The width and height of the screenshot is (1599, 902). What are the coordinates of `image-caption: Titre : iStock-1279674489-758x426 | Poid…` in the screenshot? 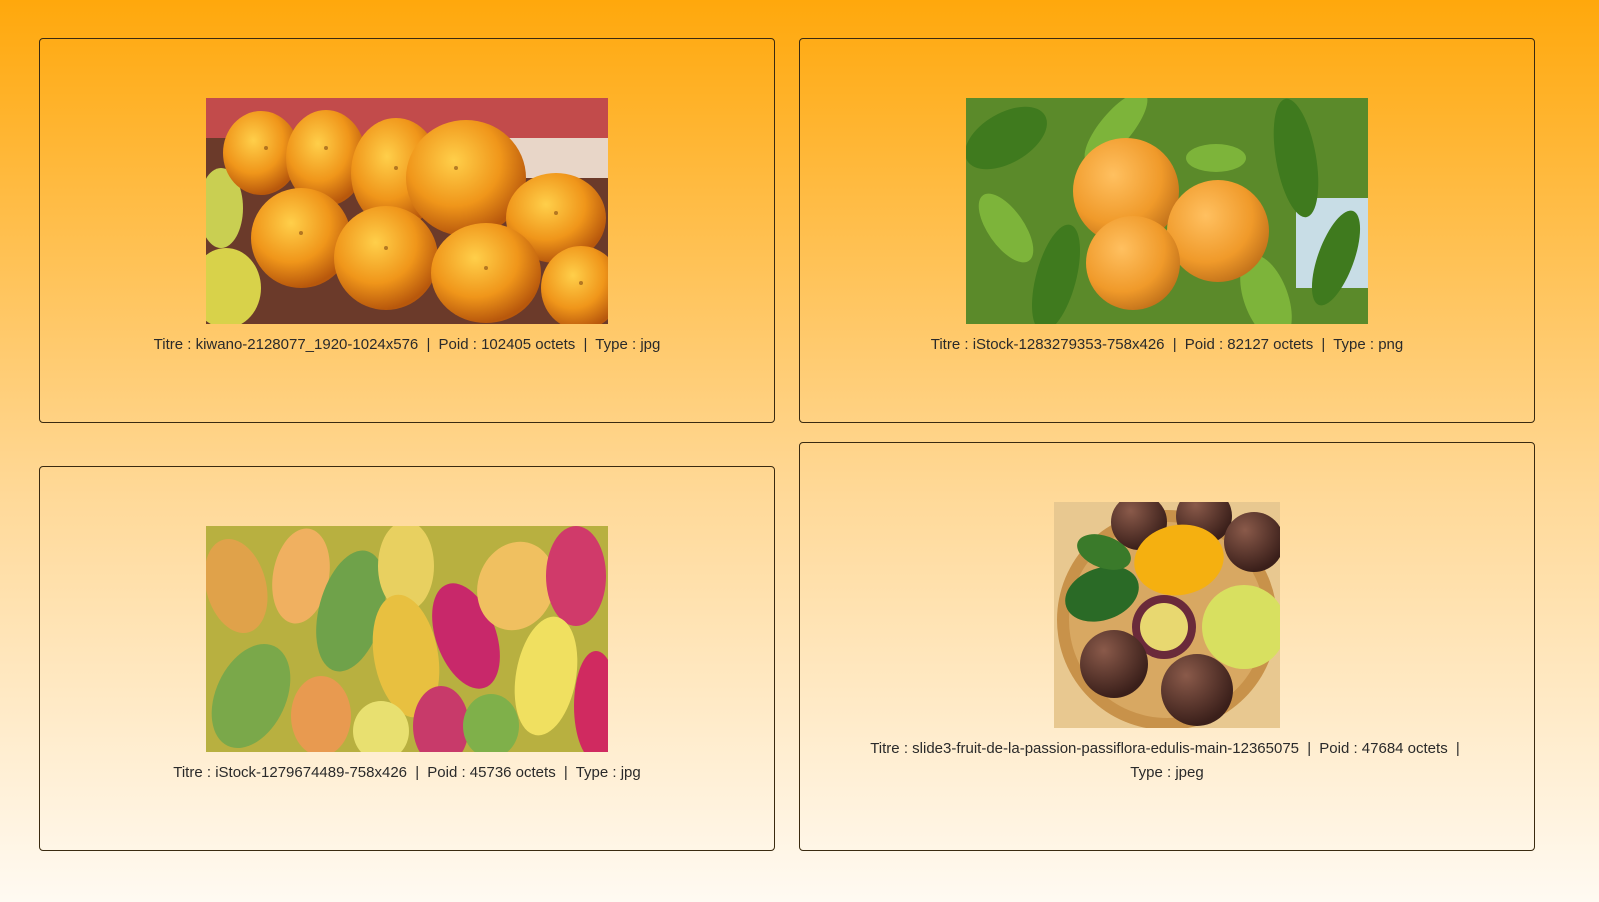 It's located at (407, 773).